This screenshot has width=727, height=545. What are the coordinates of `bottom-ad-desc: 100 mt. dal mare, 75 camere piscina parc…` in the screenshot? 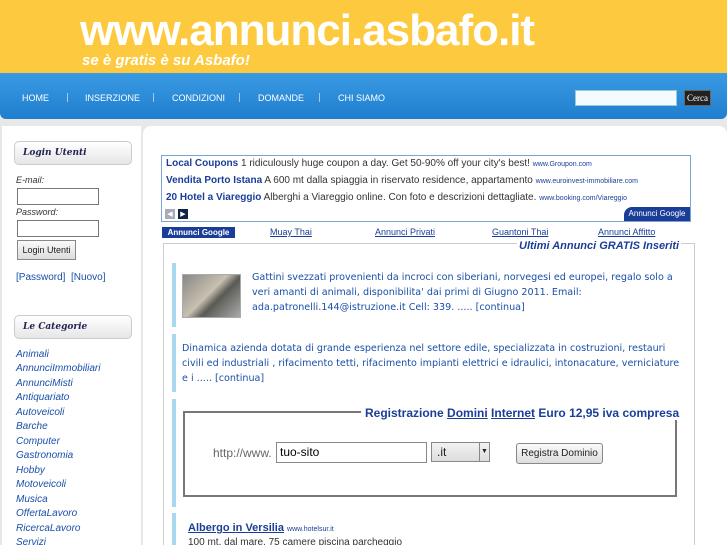 It's located at (295, 541).